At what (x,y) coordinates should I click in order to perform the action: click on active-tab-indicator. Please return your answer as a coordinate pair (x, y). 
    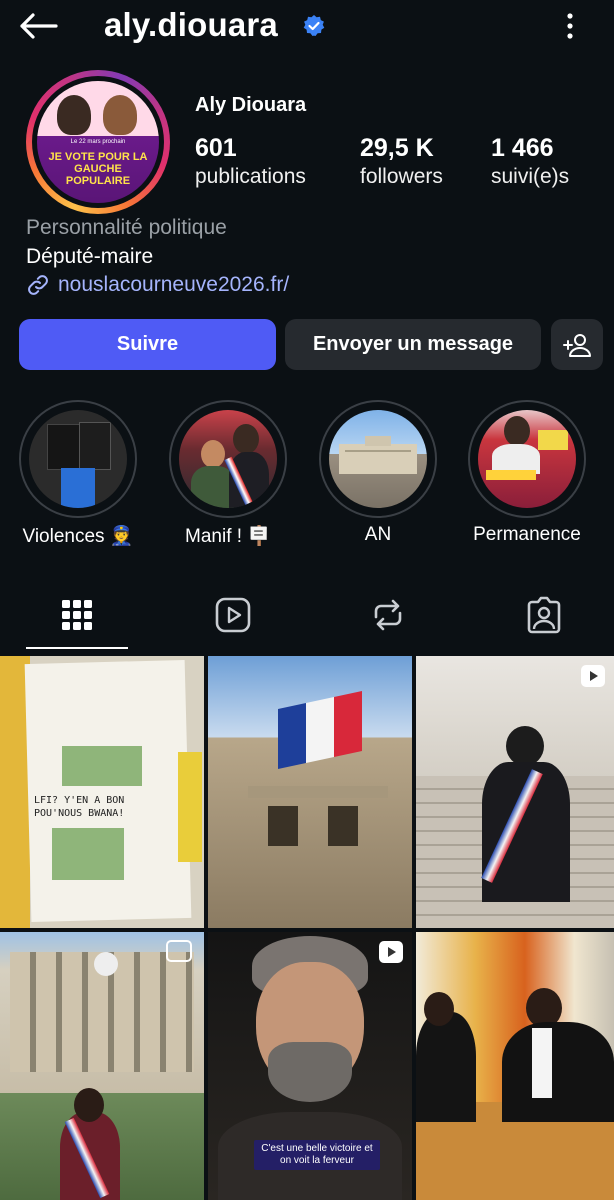
    Looking at the image, I should click on (77, 648).